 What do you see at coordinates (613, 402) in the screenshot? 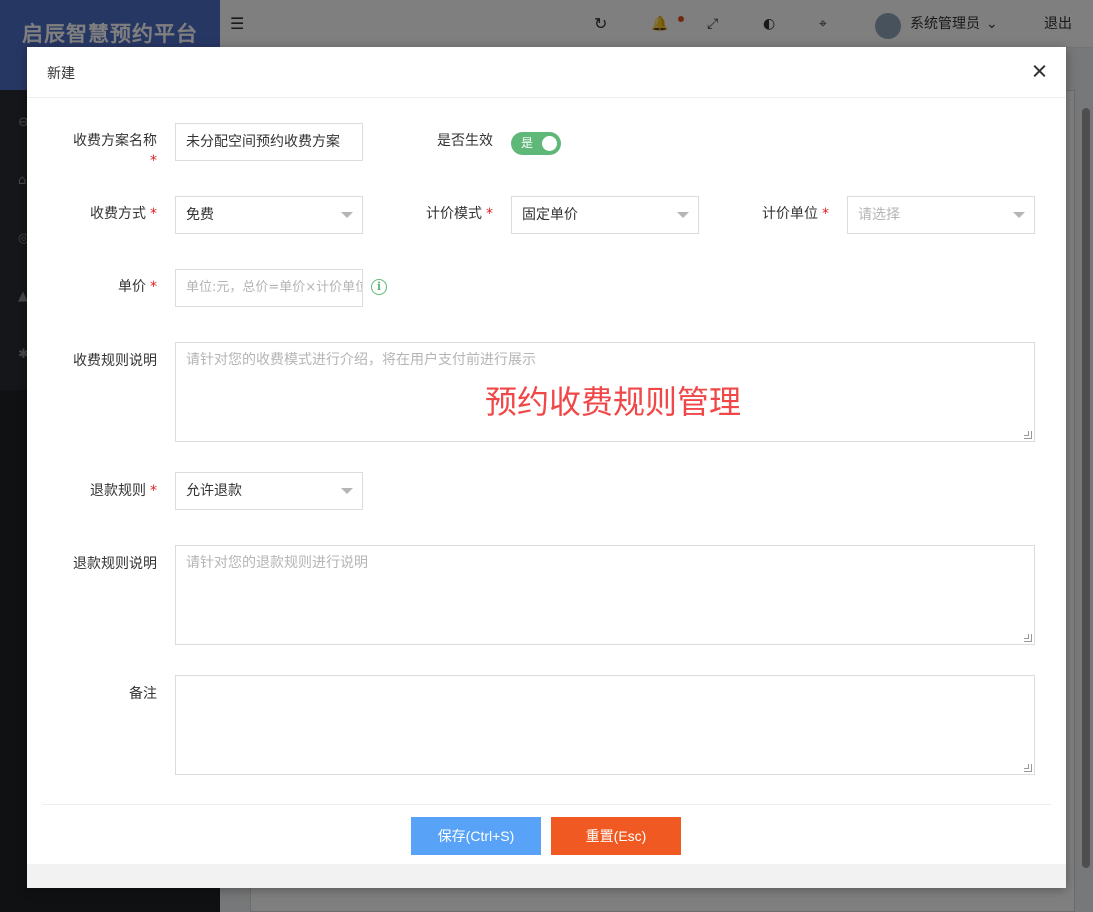
I see `watermark-text: 预约收费规则管理` at bounding box center [613, 402].